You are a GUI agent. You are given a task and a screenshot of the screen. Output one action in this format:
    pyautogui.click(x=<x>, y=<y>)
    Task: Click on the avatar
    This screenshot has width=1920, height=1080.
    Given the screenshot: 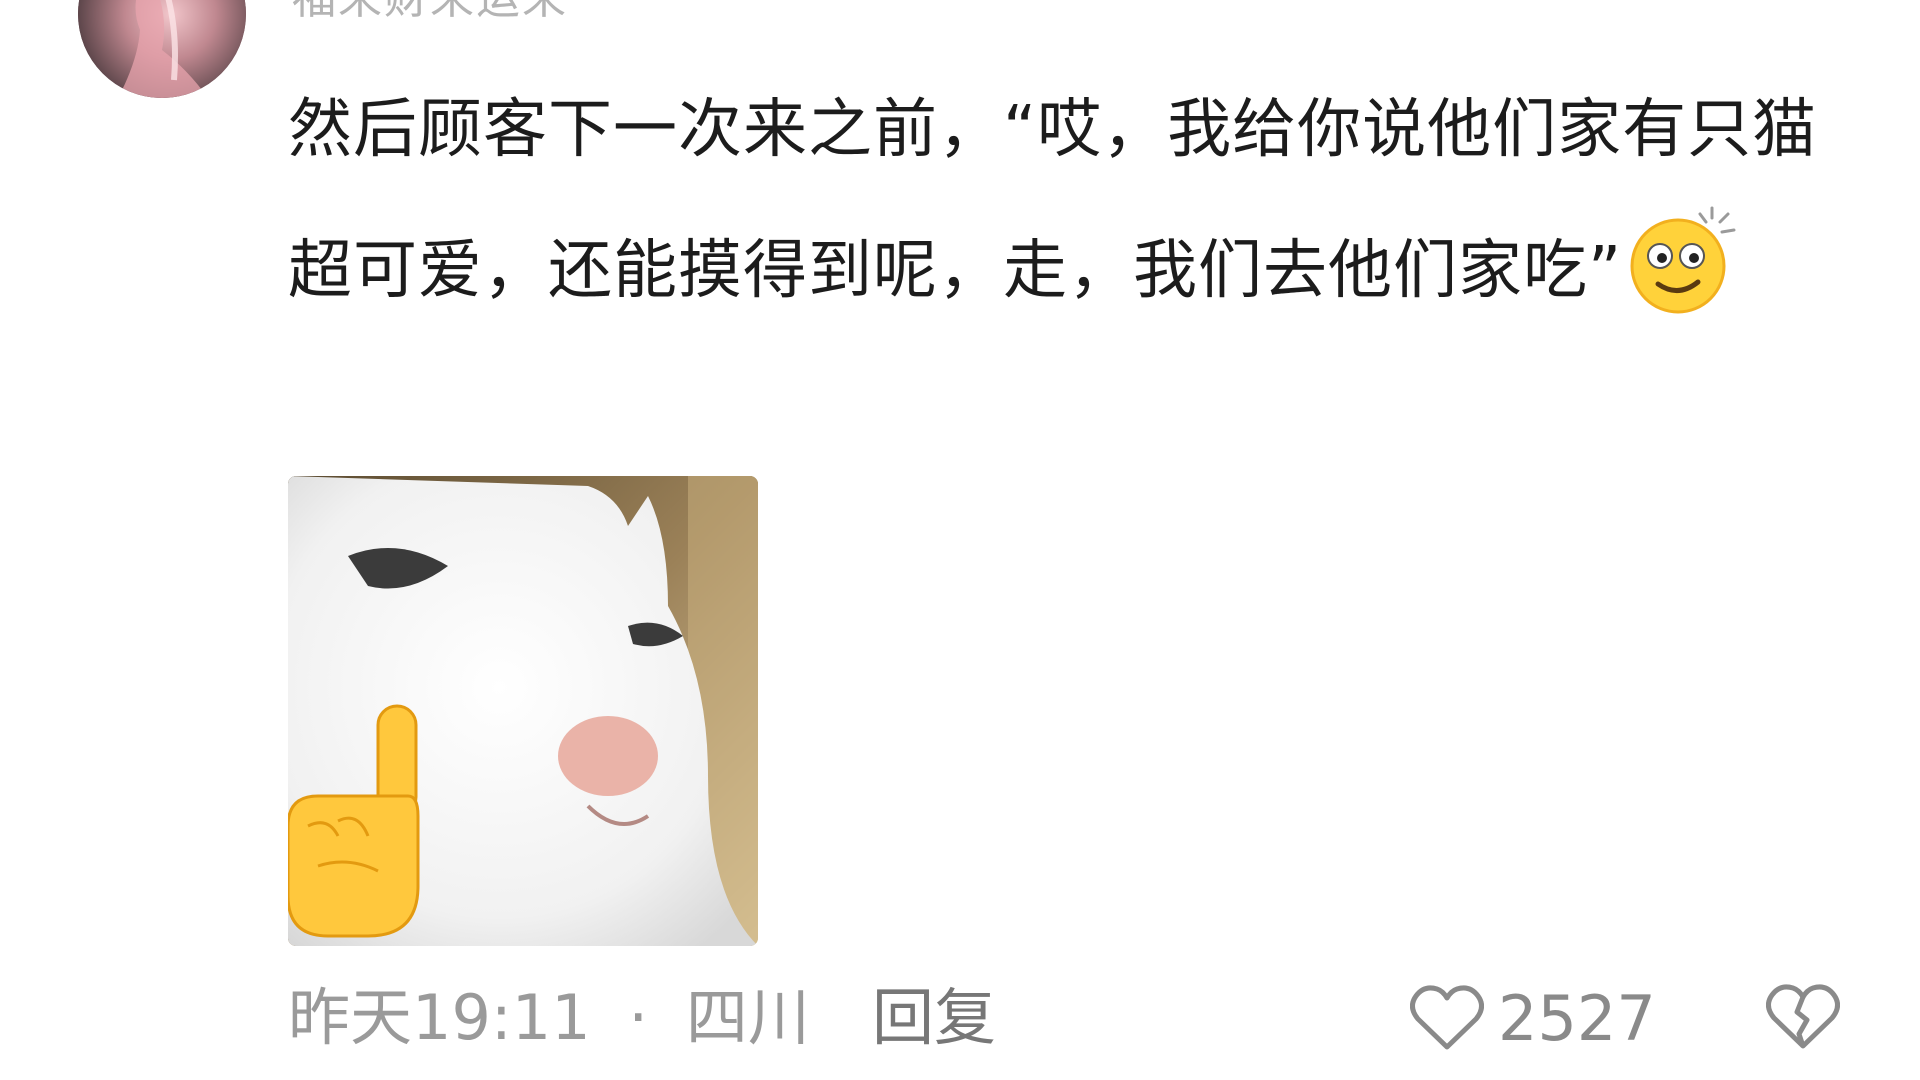 What is the action you would take?
    pyautogui.click(x=162, y=49)
    